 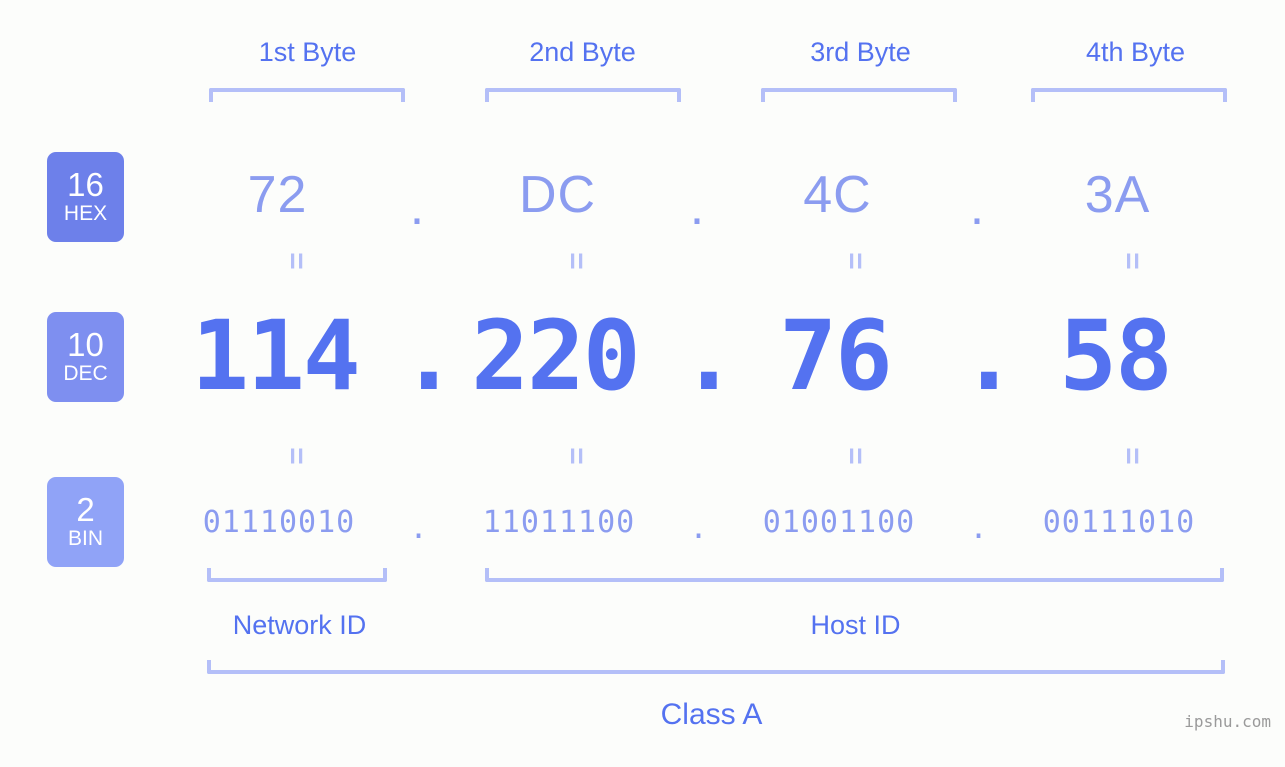 What do you see at coordinates (559, 522) in the screenshot?
I see `bin-byte-2: 11011100` at bounding box center [559, 522].